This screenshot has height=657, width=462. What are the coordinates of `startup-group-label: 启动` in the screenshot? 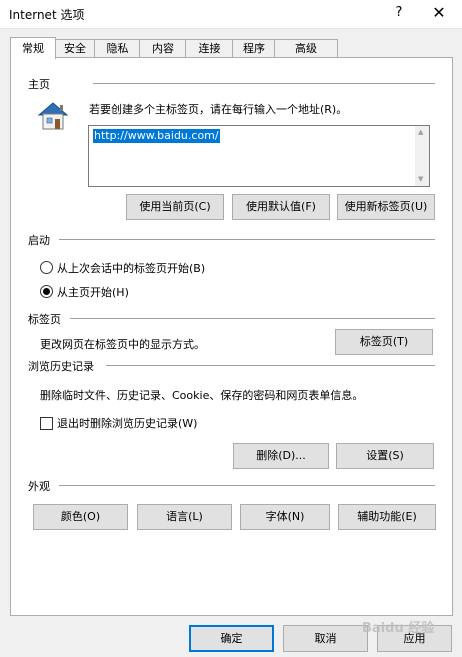 It's located at (39, 240).